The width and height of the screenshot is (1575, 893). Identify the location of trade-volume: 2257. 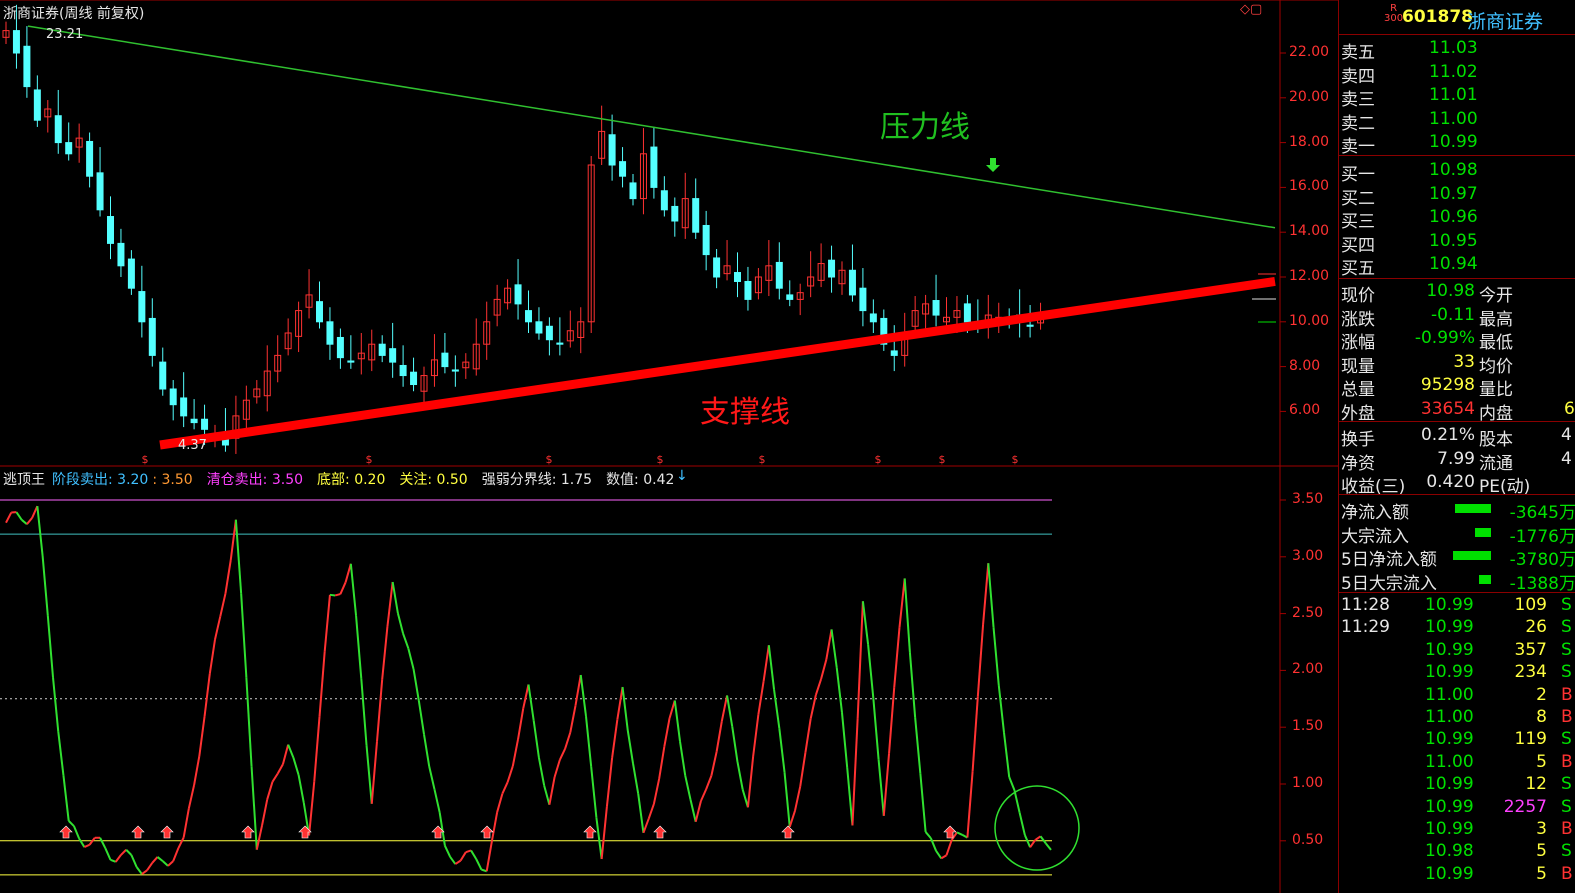
(1525, 806).